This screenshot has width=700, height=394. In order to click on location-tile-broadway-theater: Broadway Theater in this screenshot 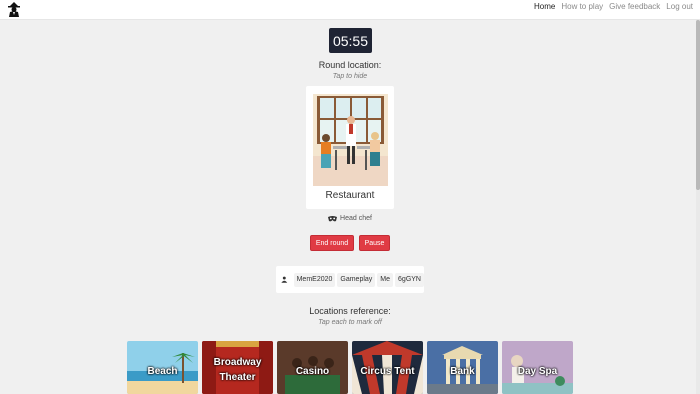, I will do `click(237, 367)`.